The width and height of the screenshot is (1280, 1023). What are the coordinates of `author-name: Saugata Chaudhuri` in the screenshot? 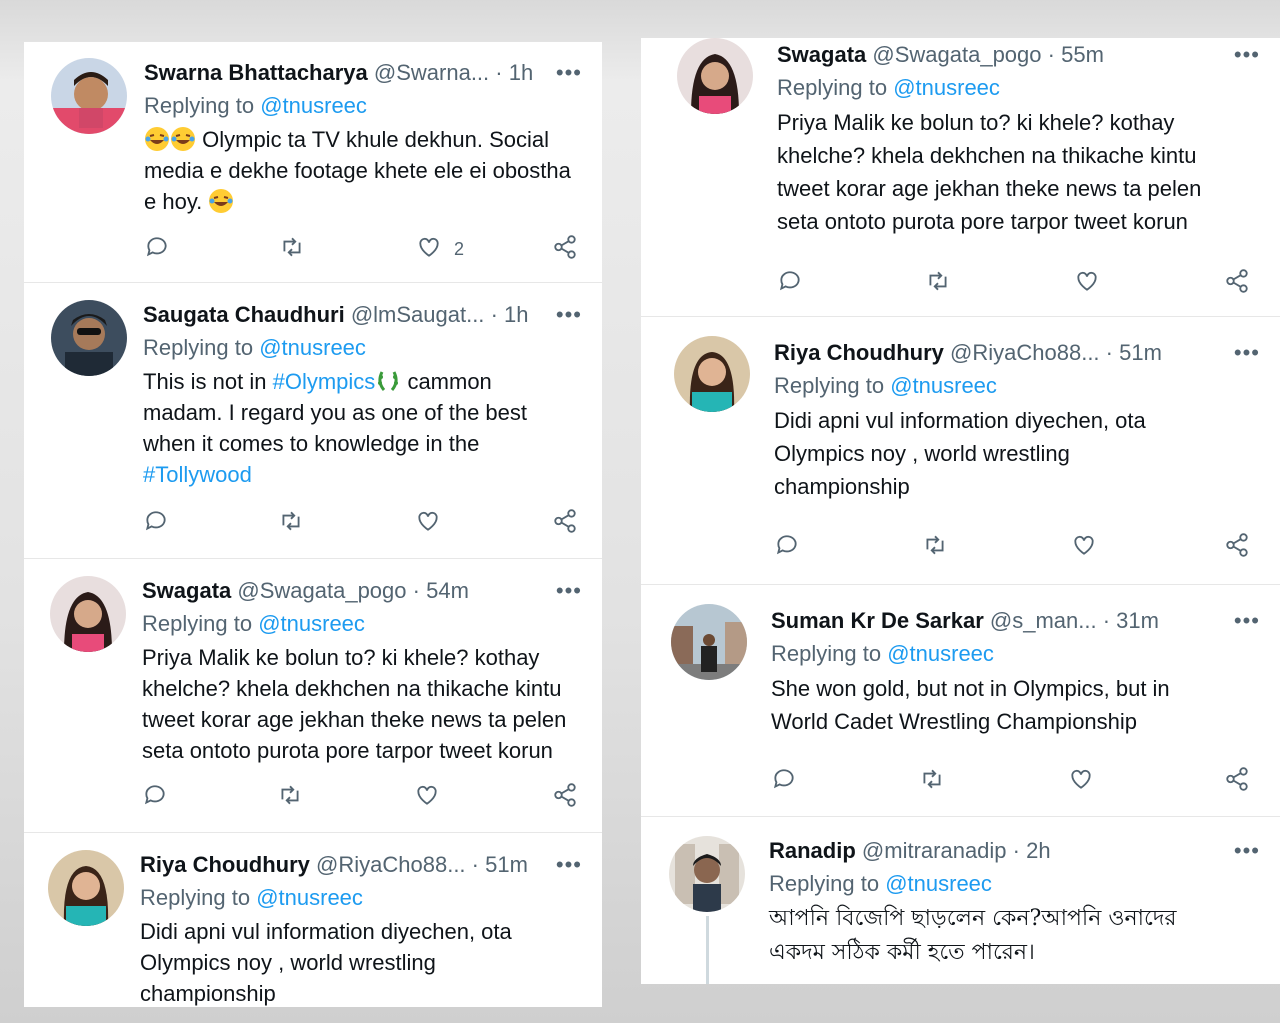 It's located at (244, 314).